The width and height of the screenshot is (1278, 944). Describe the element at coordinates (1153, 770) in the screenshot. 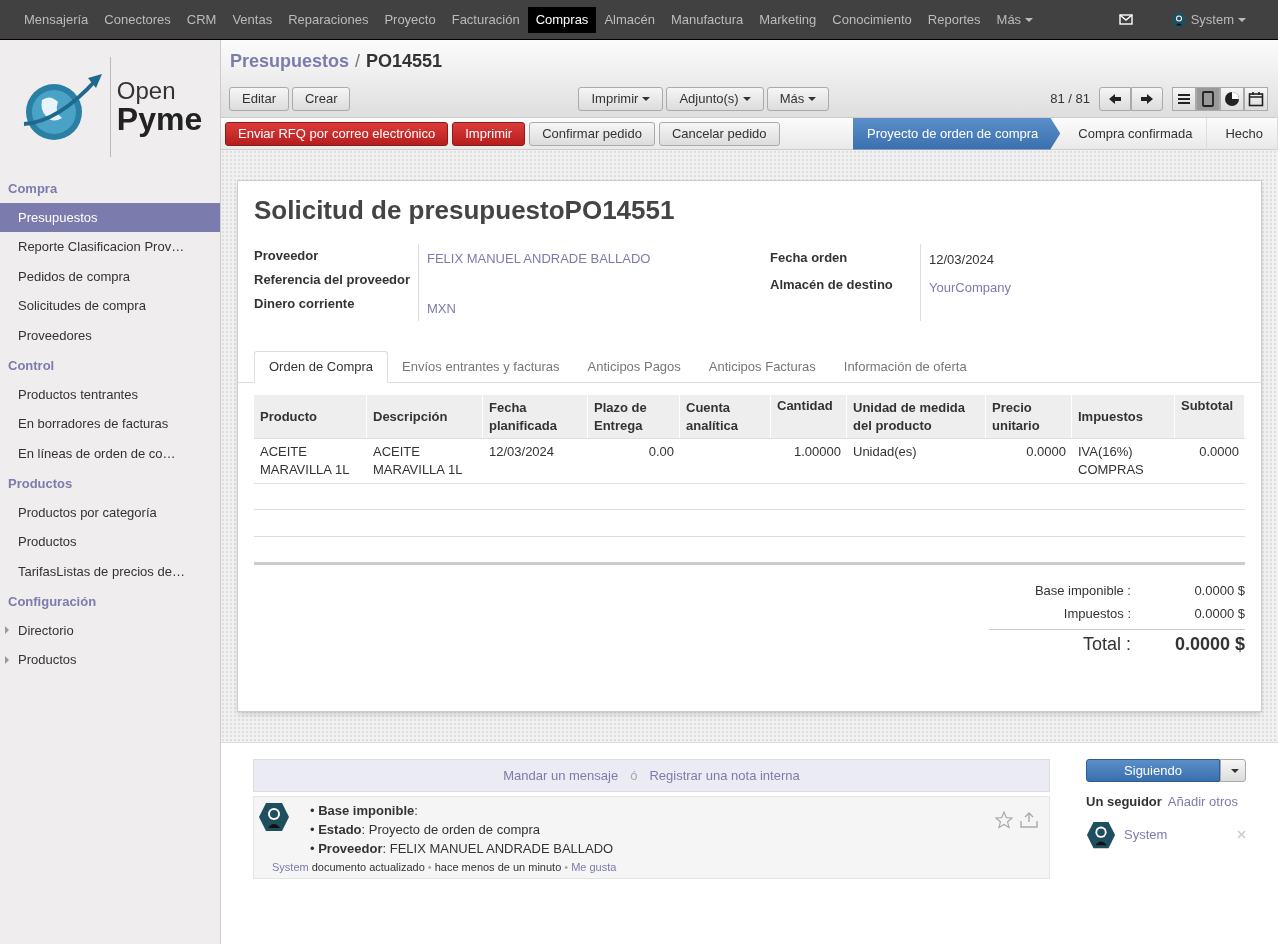

I see `following-button: Siguiendo` at that location.